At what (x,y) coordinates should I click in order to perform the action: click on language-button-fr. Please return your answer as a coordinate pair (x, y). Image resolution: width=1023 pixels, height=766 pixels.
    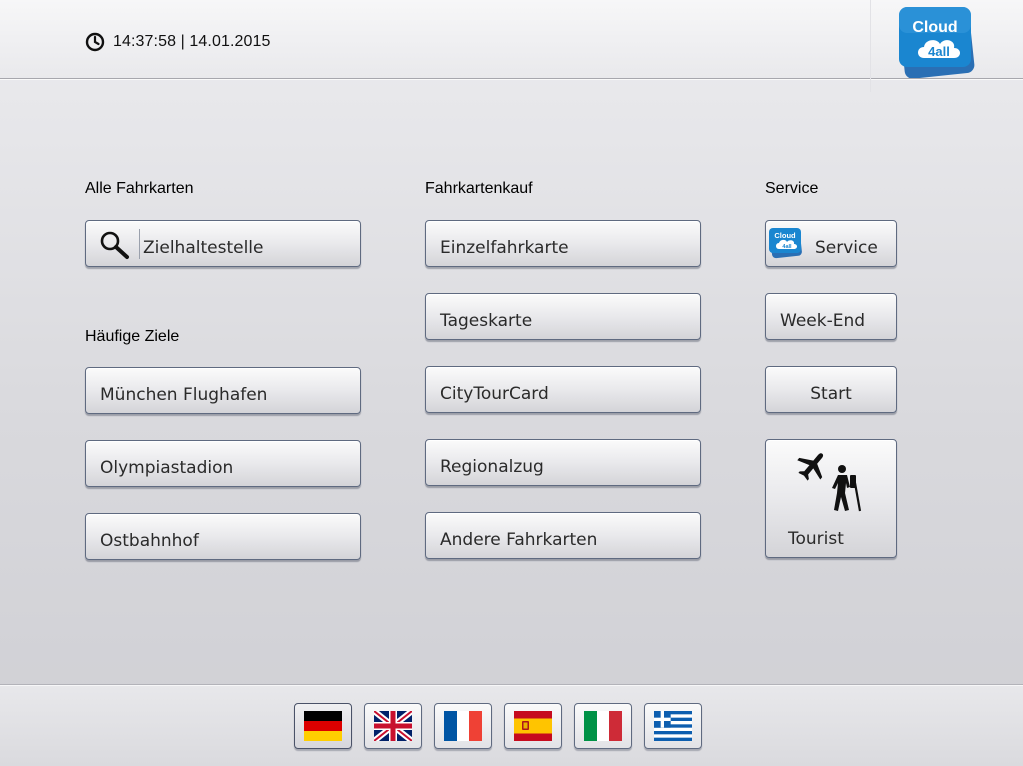
    Looking at the image, I should click on (463, 726).